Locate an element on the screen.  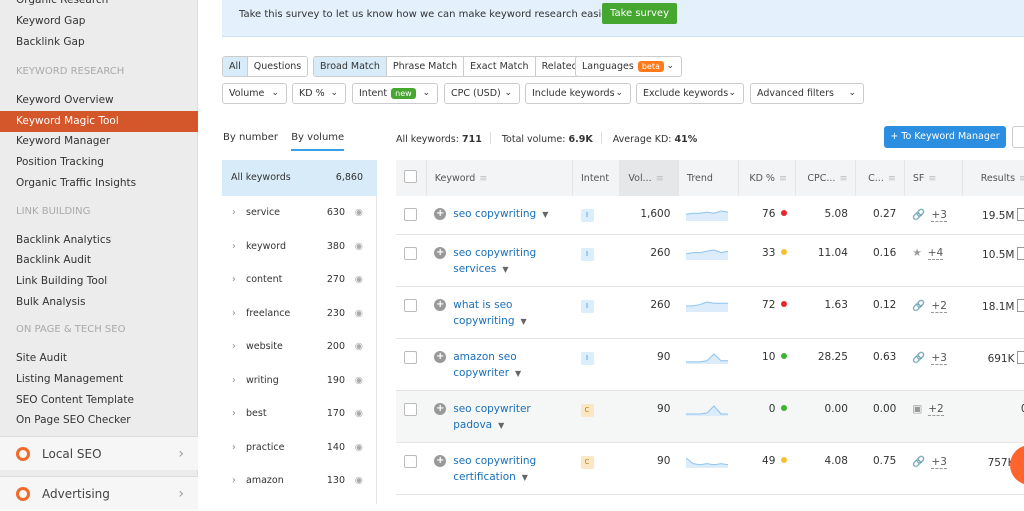
group-item: ›practice140◉ is located at coordinates (299, 447).